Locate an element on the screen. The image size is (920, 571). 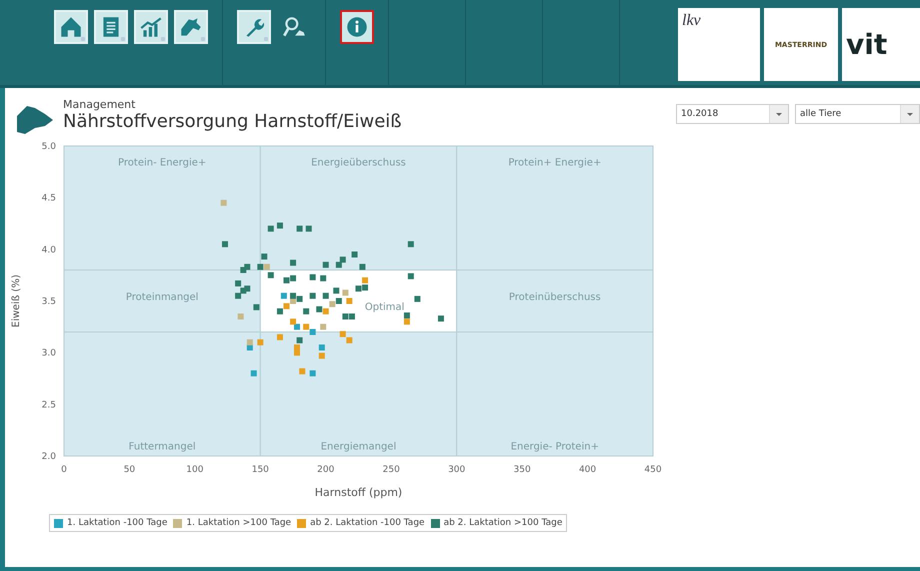
x-tick-label: 50 is located at coordinates (130, 470).